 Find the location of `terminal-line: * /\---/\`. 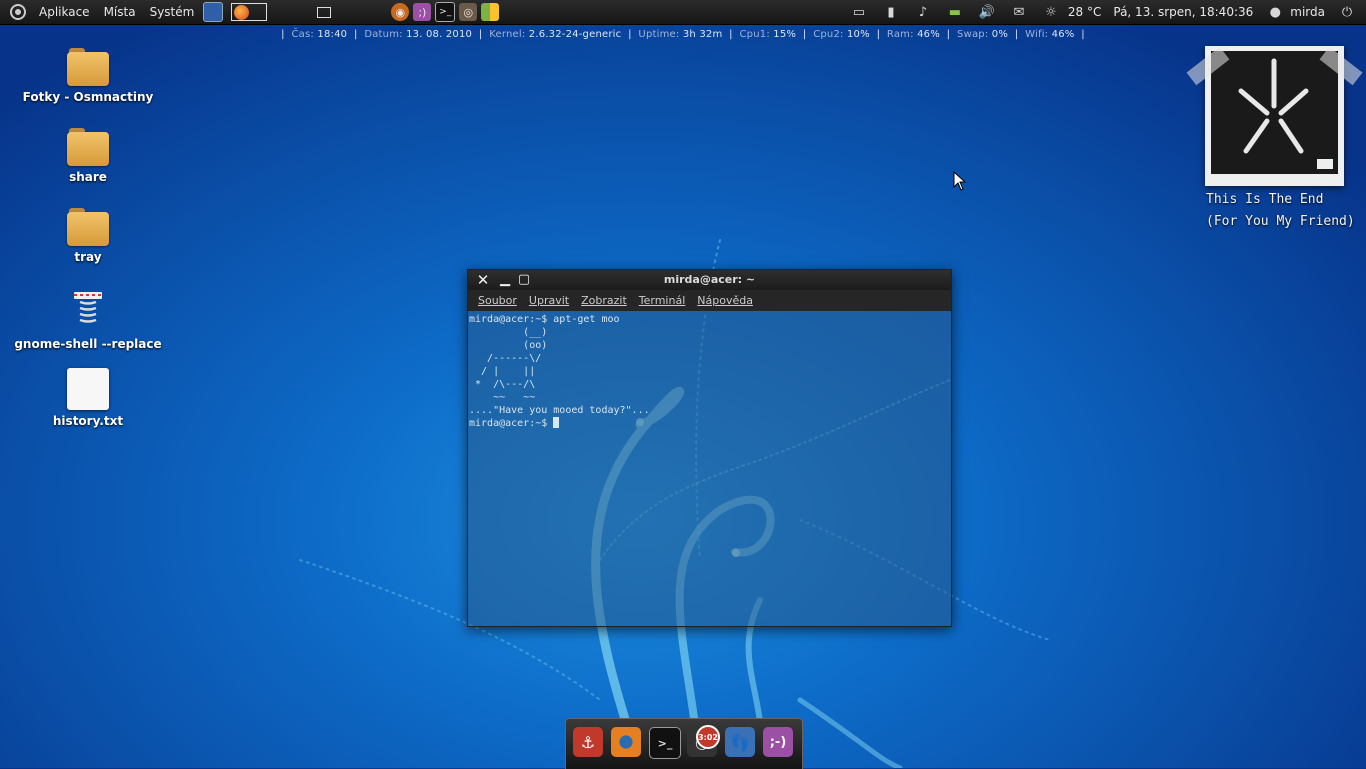

terminal-line: * /\---/\ is located at coordinates (502, 384).